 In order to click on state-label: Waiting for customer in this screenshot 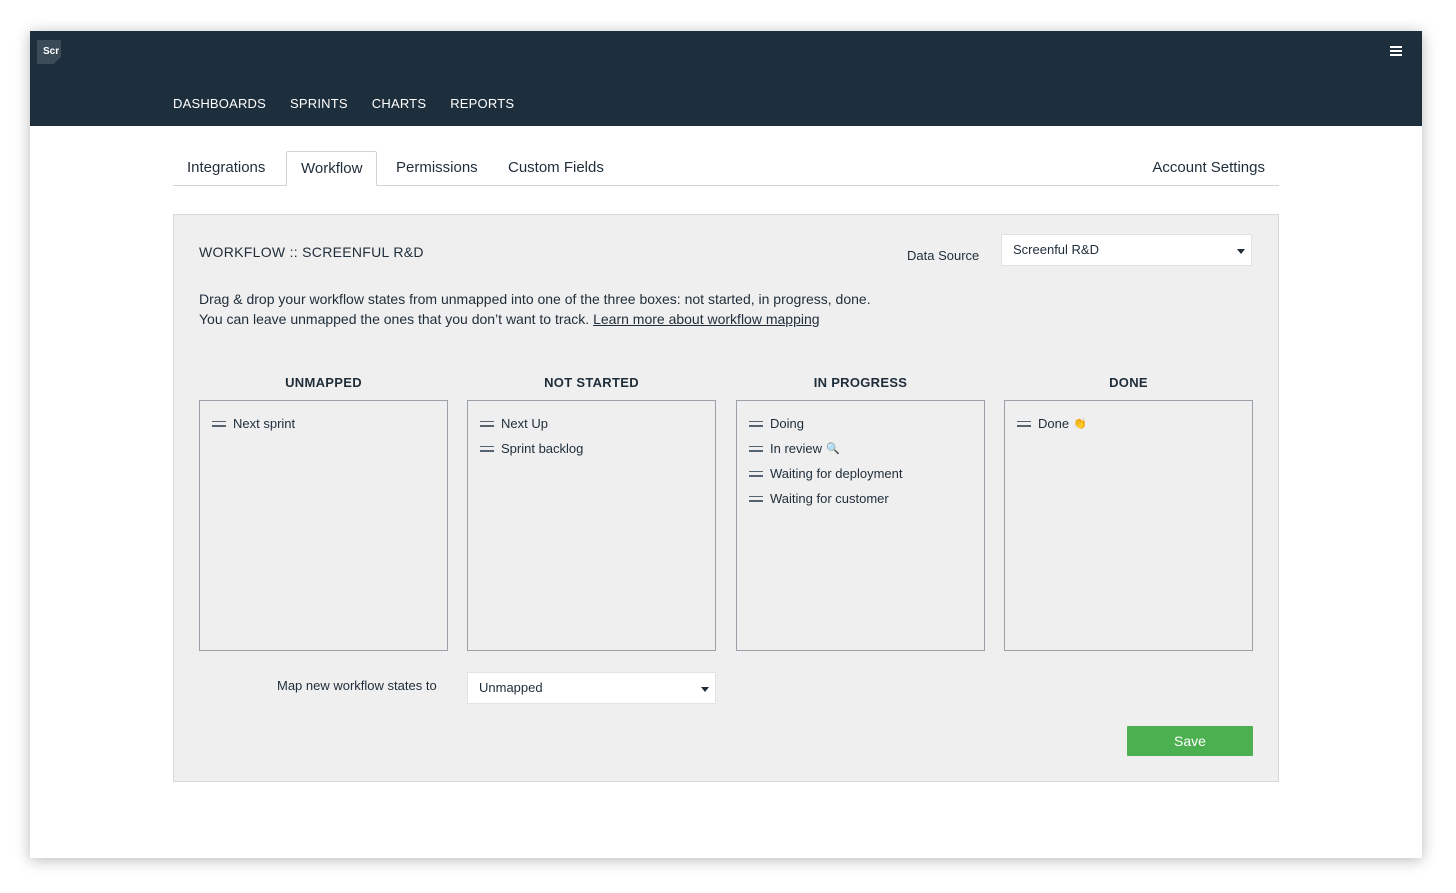, I will do `click(829, 498)`.